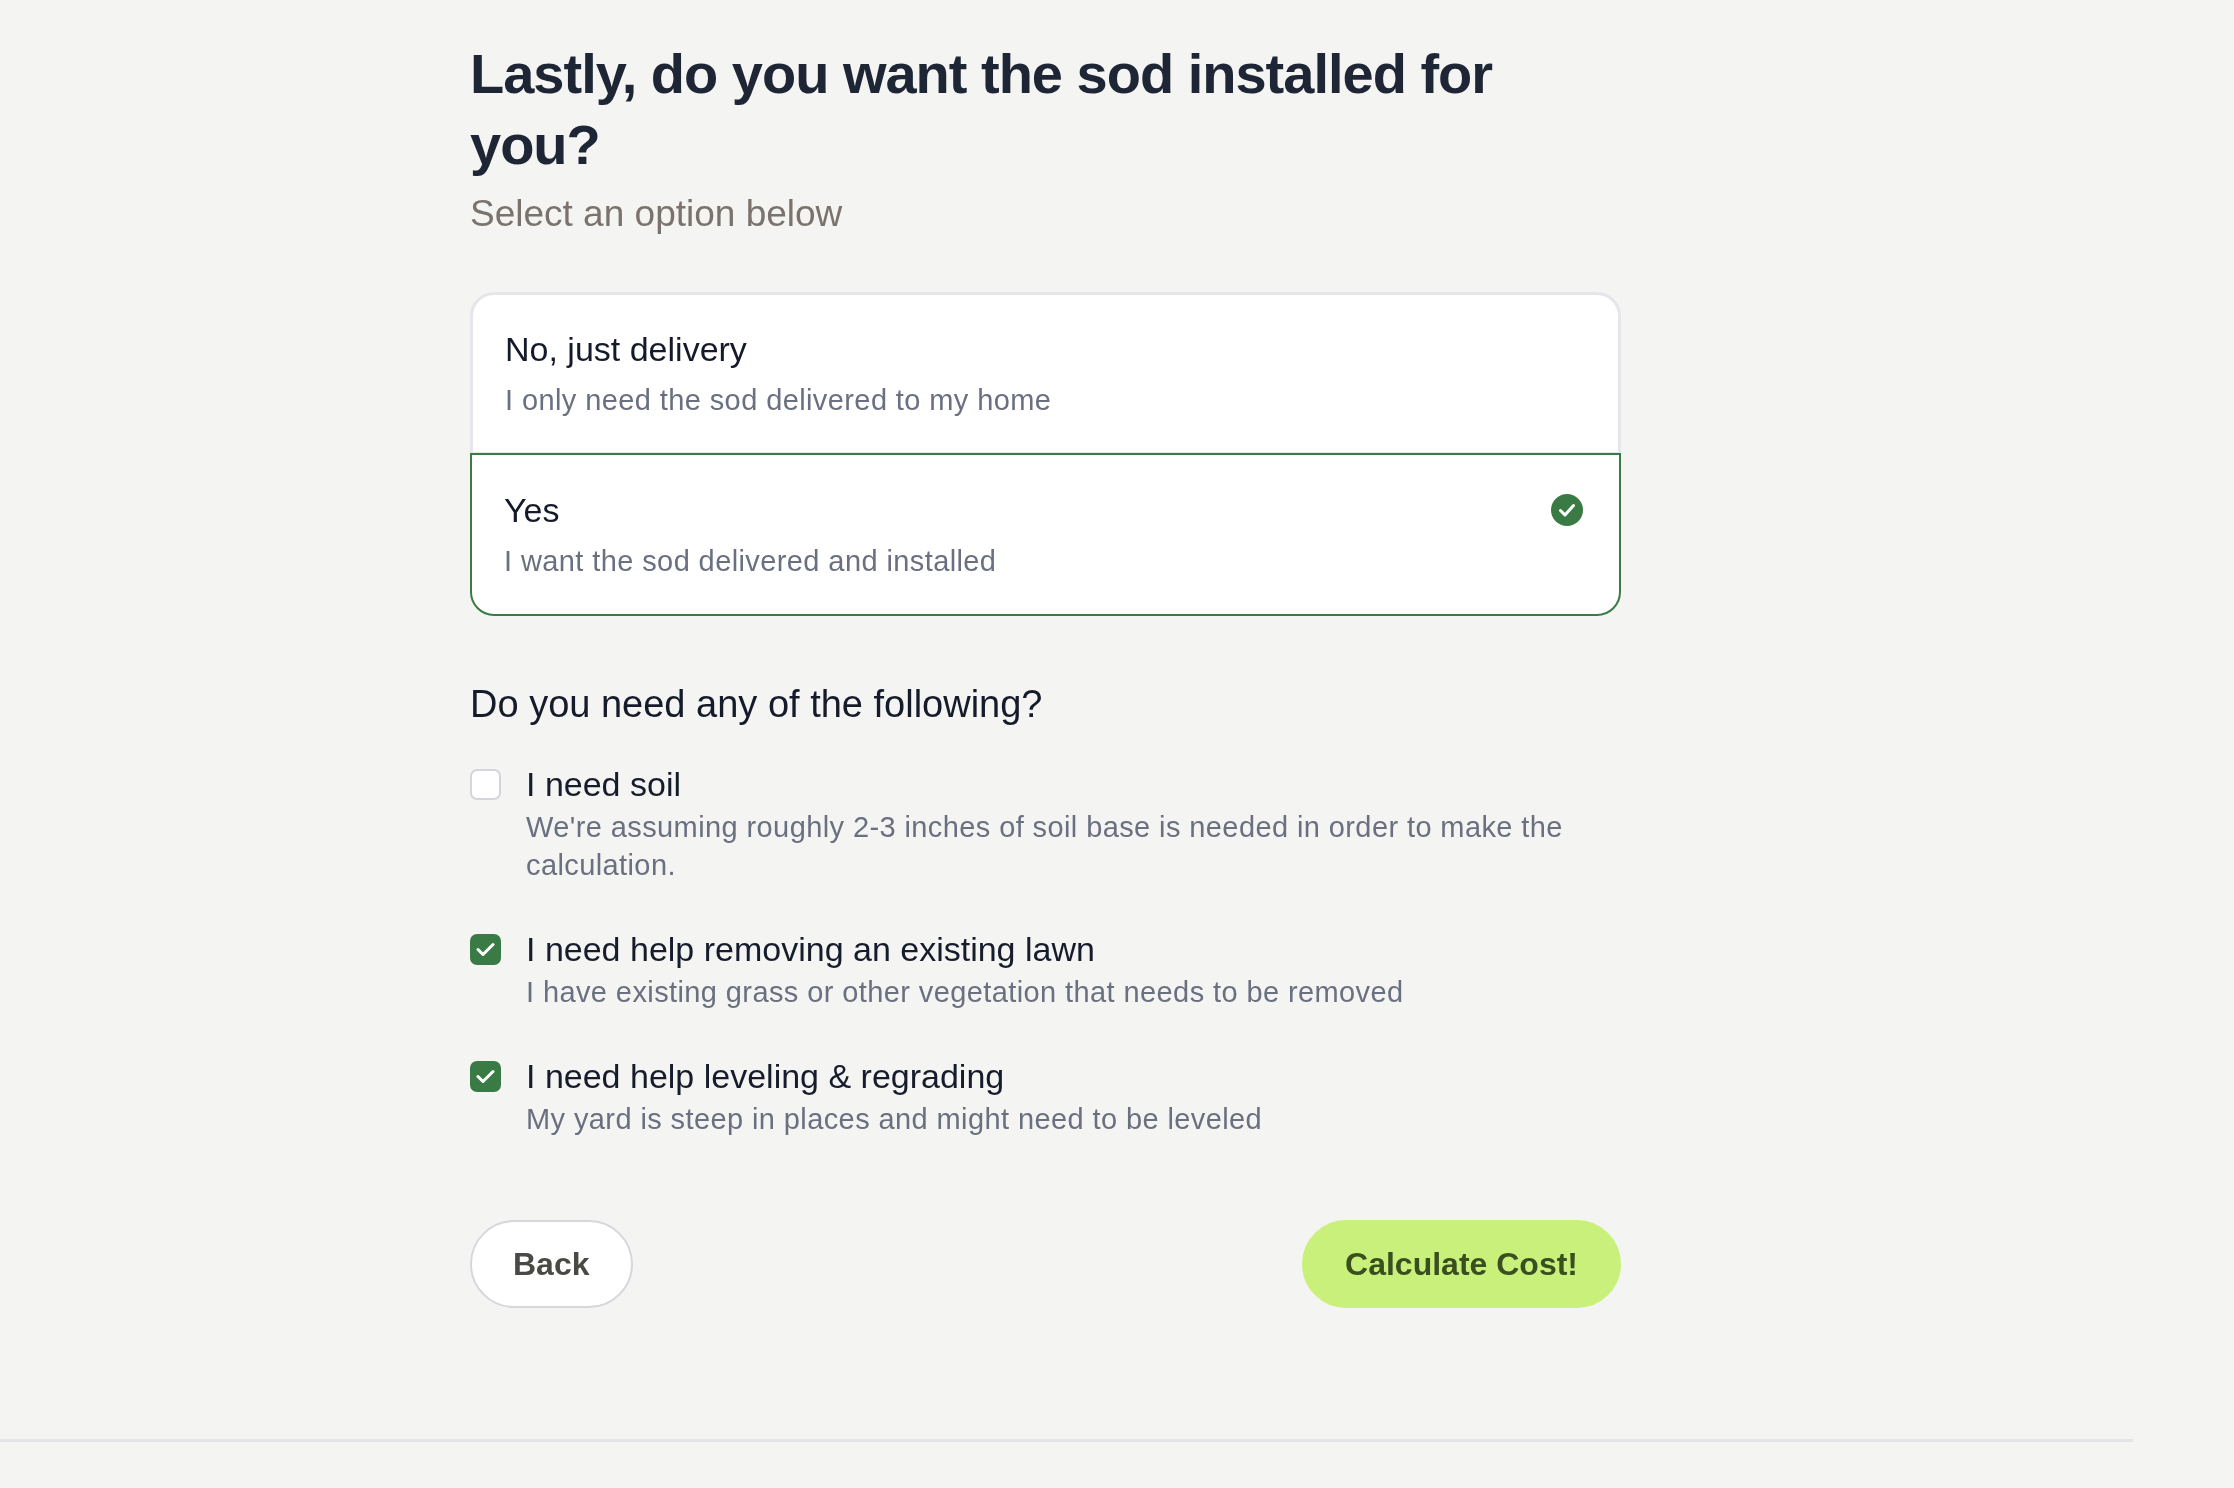 Image resolution: width=2234 pixels, height=1488 pixels. What do you see at coordinates (656, 214) in the screenshot?
I see `page-subtitle: Select an option below` at bounding box center [656, 214].